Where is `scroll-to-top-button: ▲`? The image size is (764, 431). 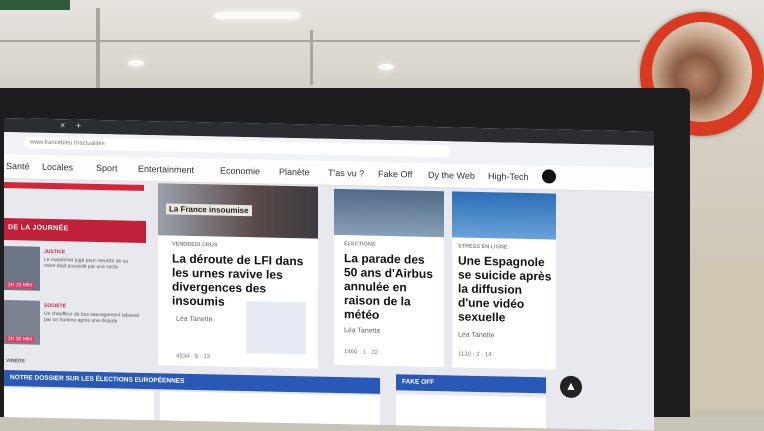 scroll-to-top-button: ▲ is located at coordinates (571, 387).